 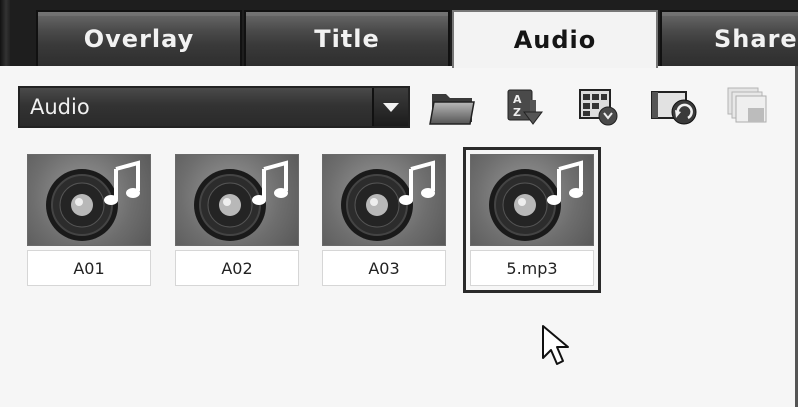 I want to click on library-icon, so click(x=598, y=107).